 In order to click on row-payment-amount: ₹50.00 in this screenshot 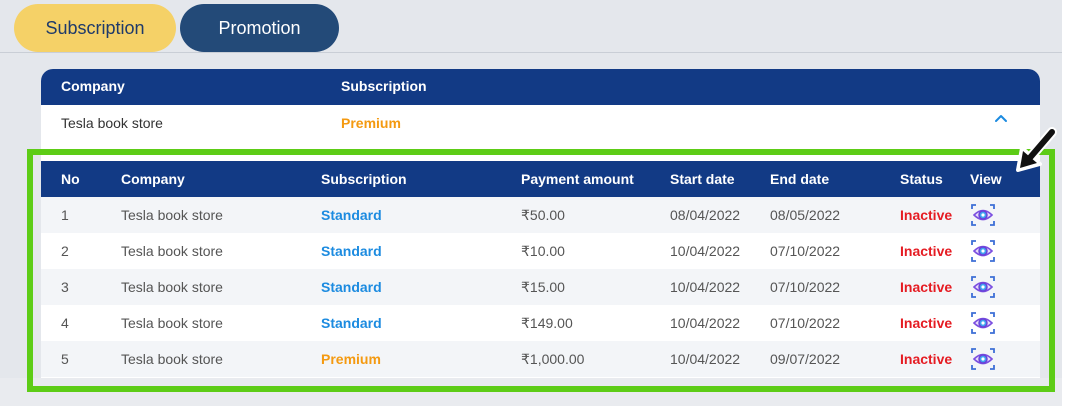, I will do `click(543, 215)`.